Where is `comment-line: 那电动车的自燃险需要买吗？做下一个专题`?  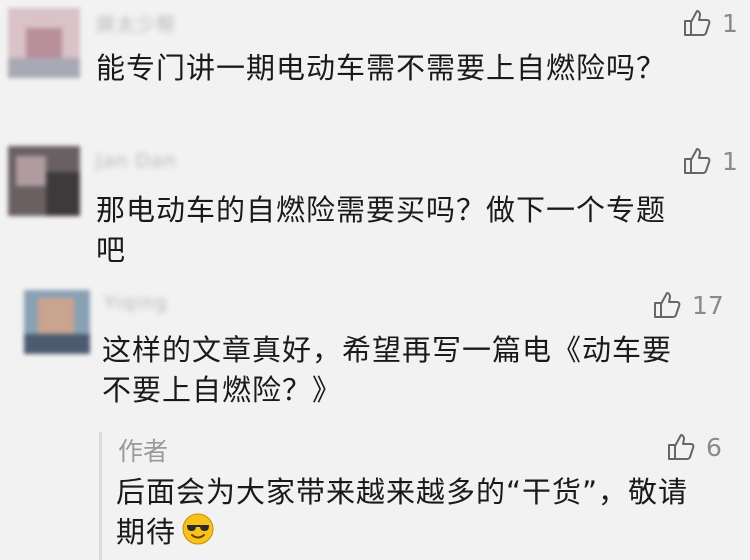
comment-line: 那电动车的自燃险需要买吗？做下一个专题 is located at coordinates (381, 210).